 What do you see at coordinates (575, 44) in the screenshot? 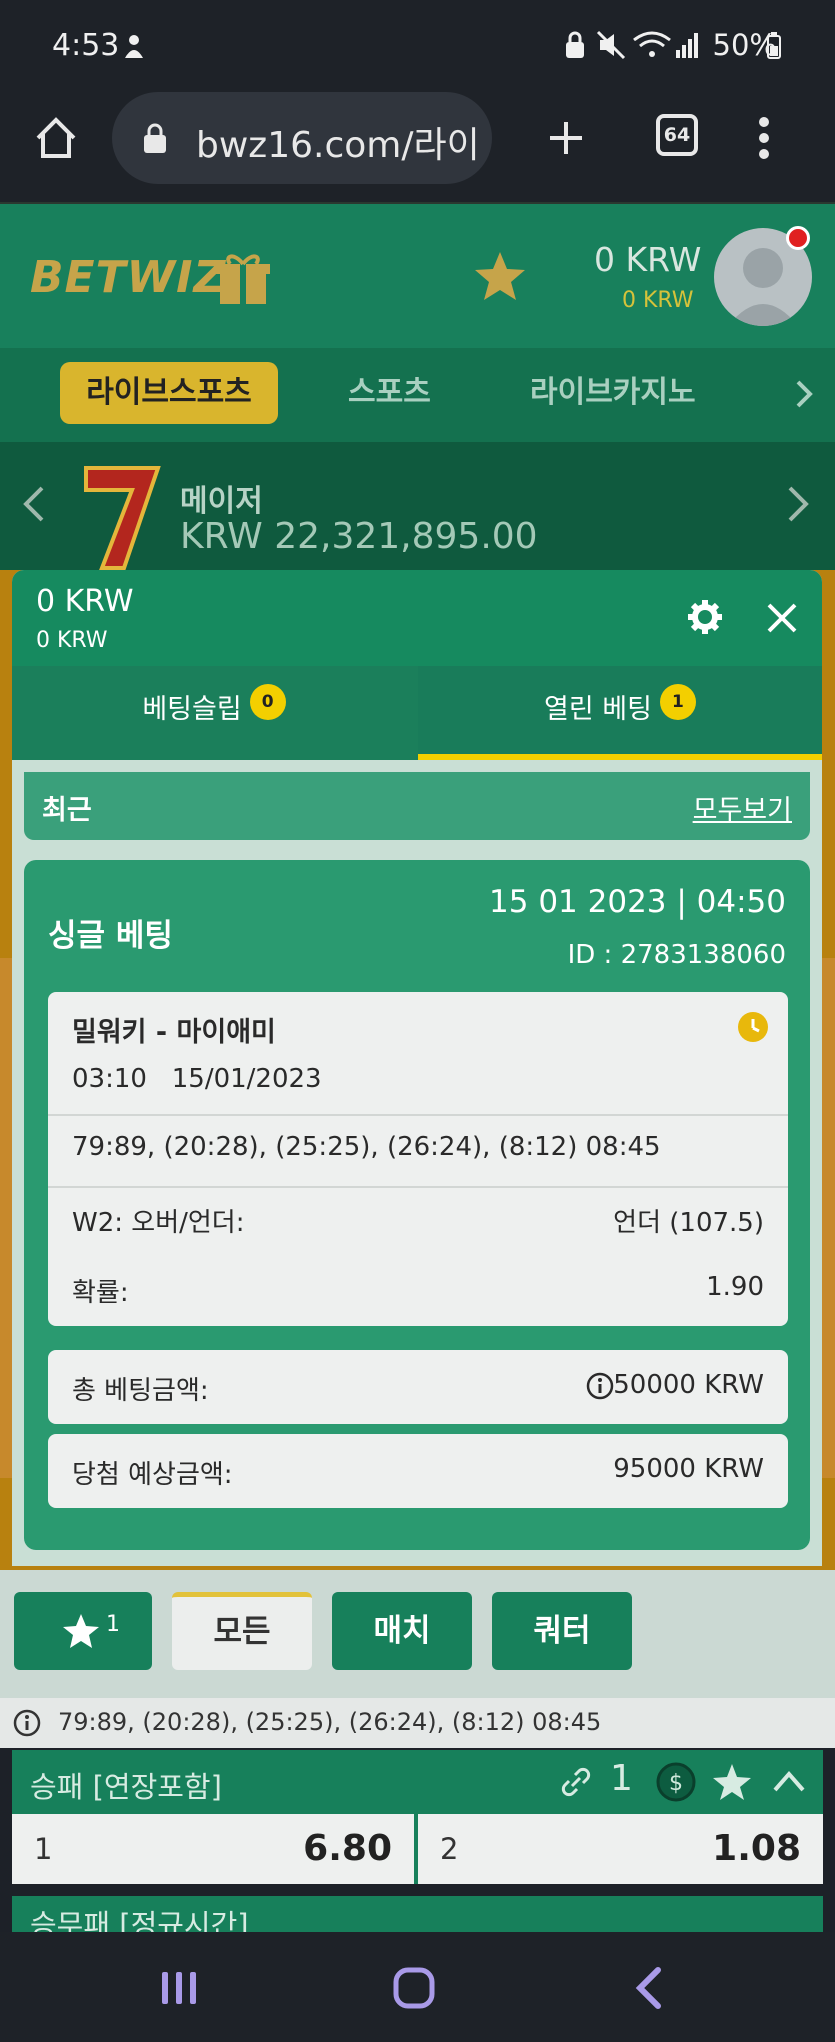
I see `lock-status-icon` at bounding box center [575, 44].